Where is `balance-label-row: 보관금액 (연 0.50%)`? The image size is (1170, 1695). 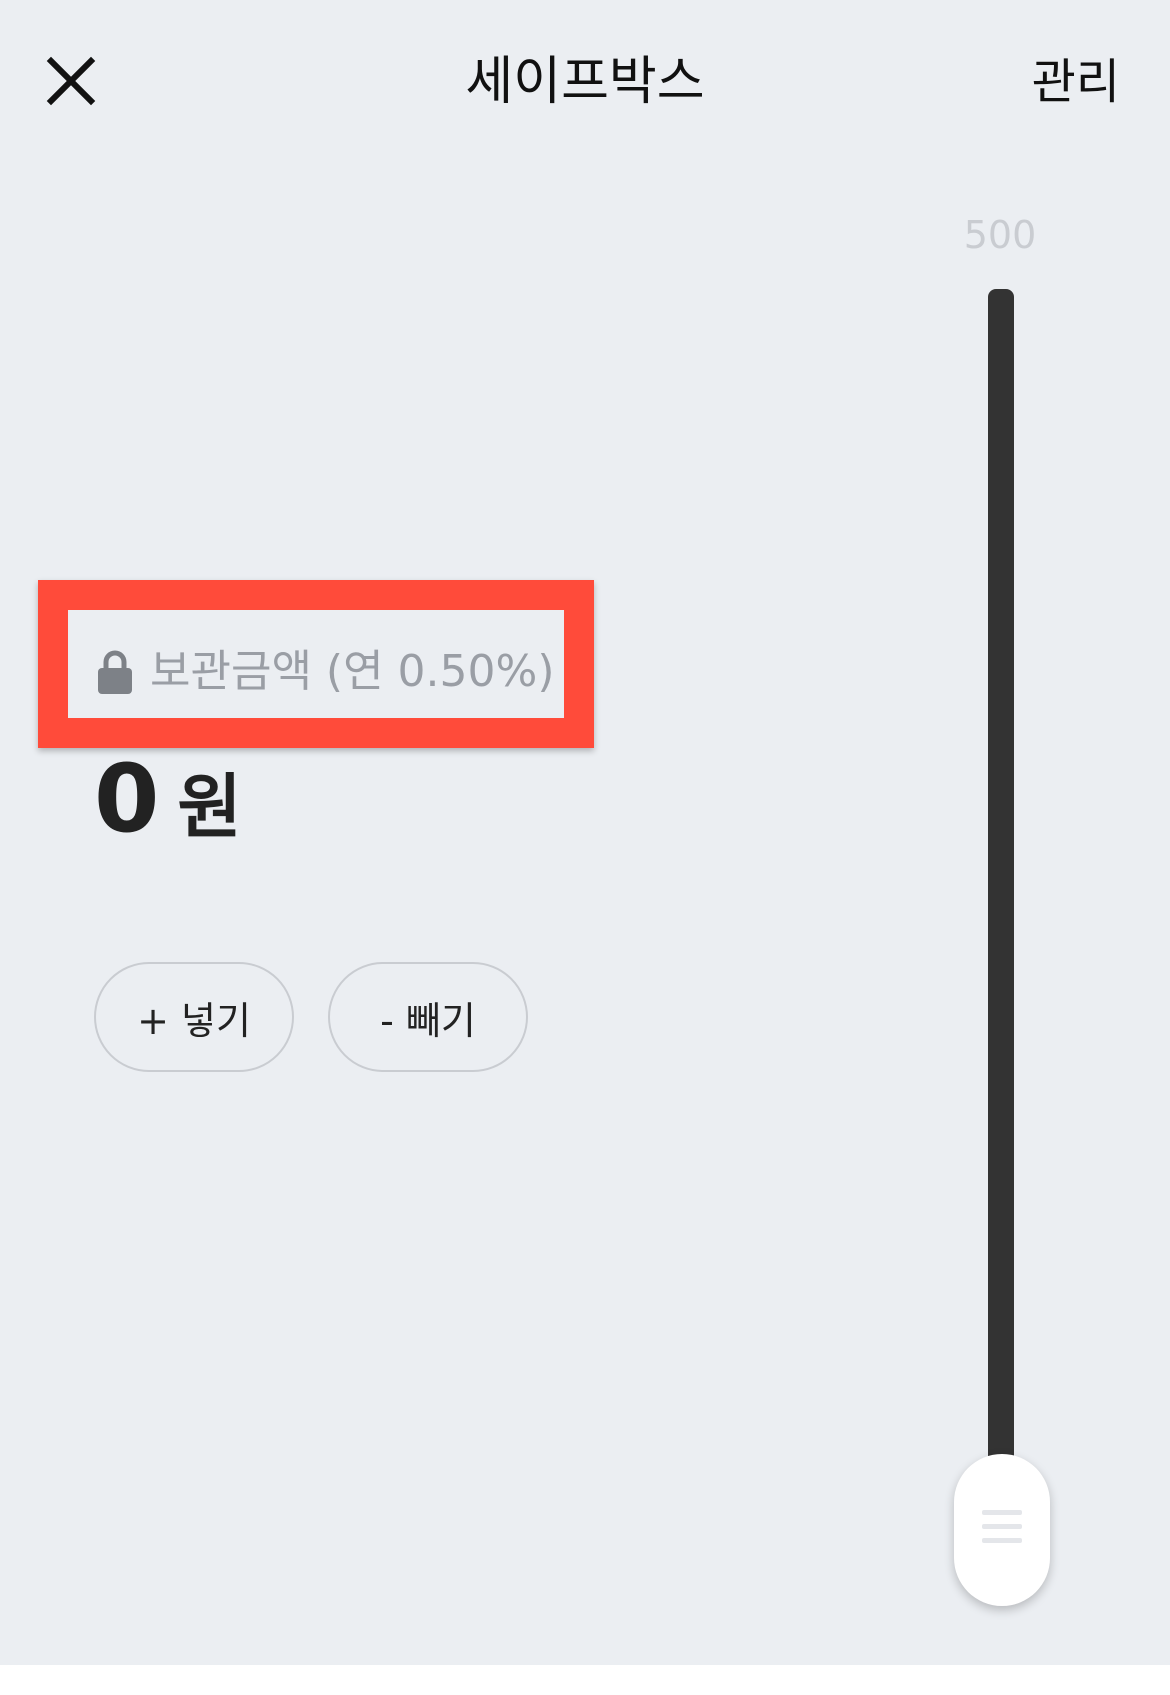 balance-label-row: 보관금액 (연 0.50%) is located at coordinates (325, 672).